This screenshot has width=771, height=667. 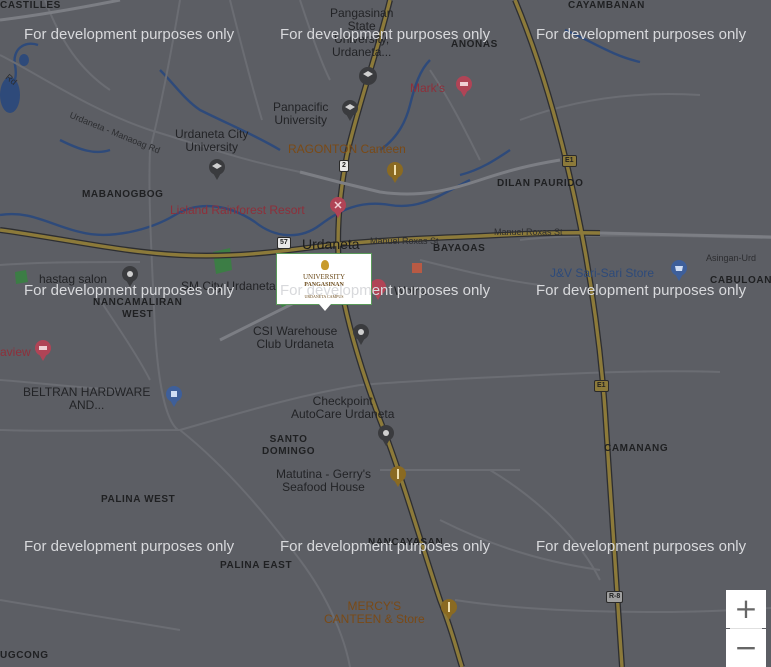 What do you see at coordinates (30, 5) in the screenshot?
I see `area-castilles: CASTILLES` at bounding box center [30, 5].